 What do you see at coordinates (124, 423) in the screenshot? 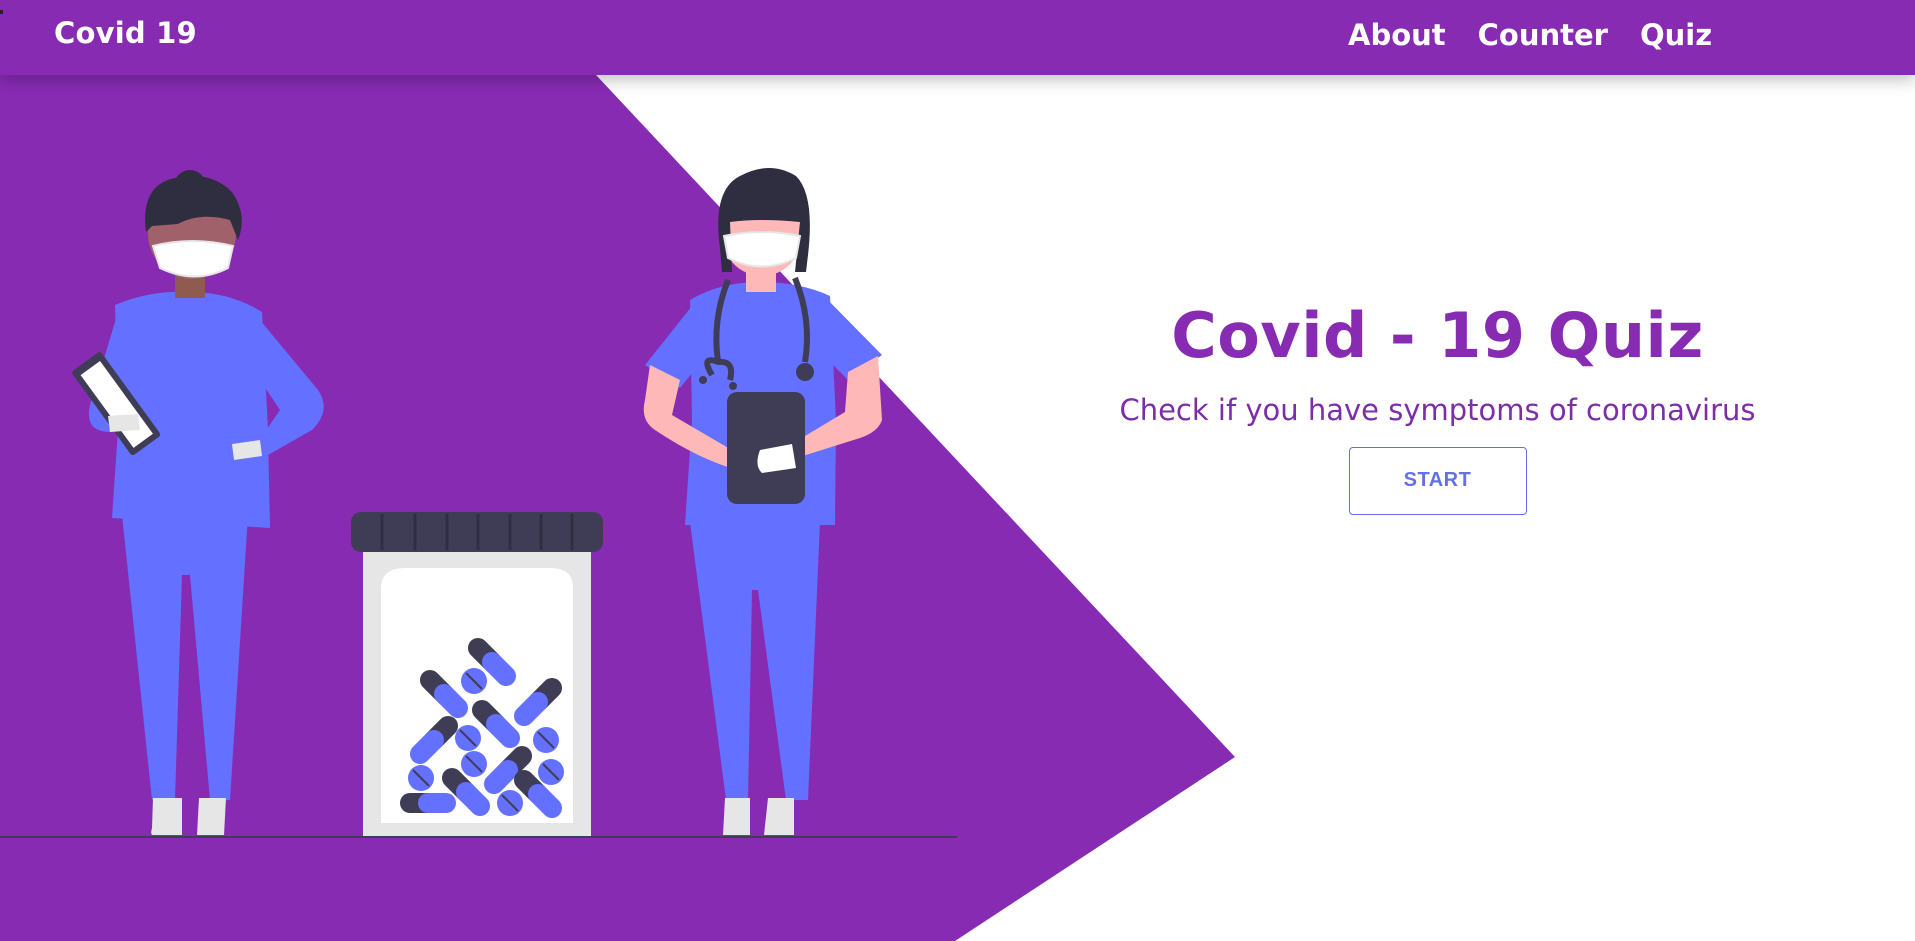
I see `doctor-left-glove` at bounding box center [124, 423].